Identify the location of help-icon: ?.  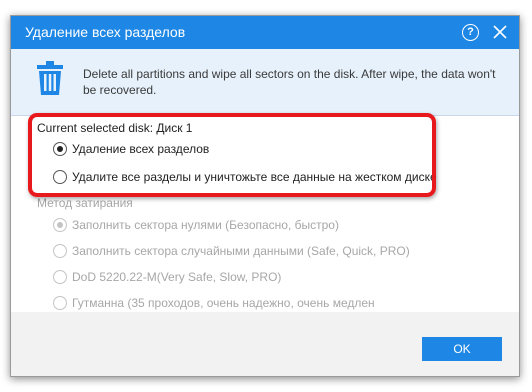
(470, 32).